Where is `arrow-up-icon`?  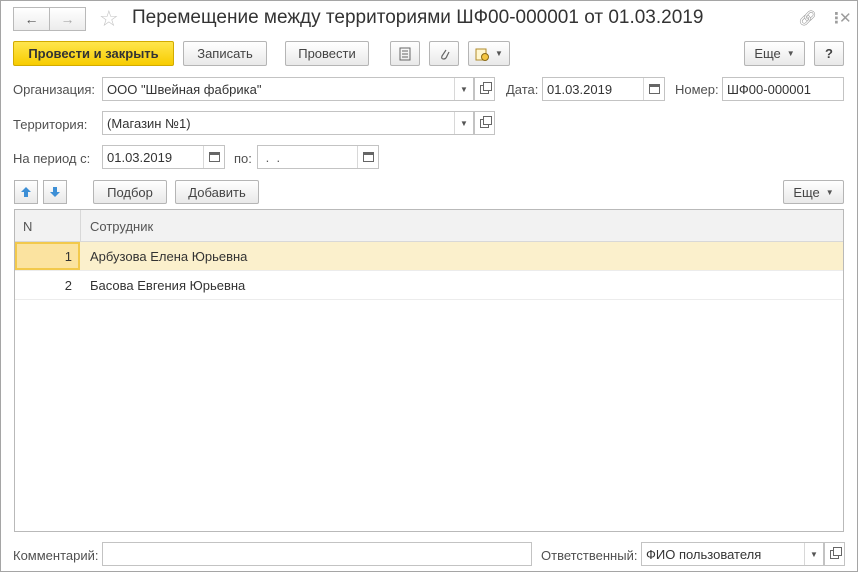
arrow-up-icon is located at coordinates (26, 192).